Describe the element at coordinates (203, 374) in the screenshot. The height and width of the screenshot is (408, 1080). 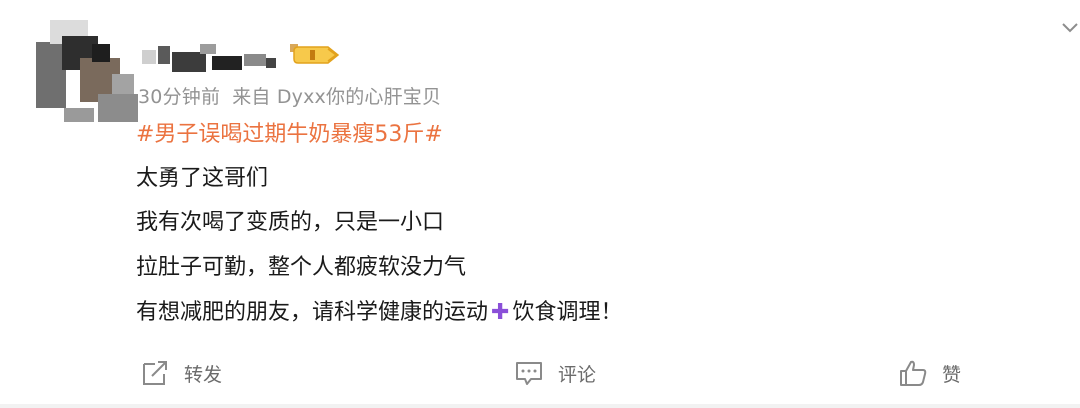
I see `repost-label: 转发` at that location.